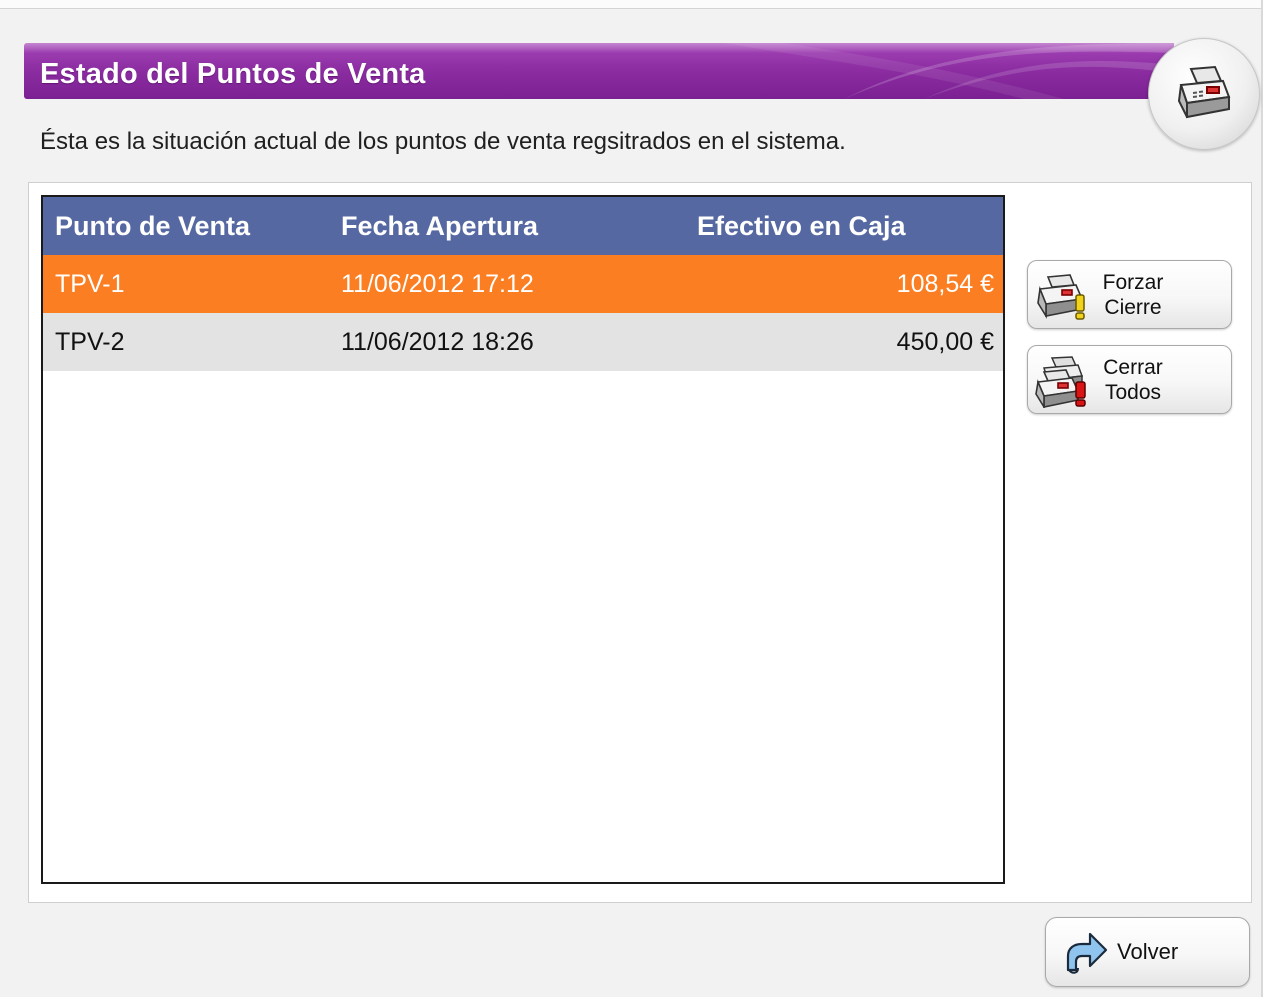 The width and height of the screenshot is (1263, 997). What do you see at coordinates (1133, 295) in the screenshot?
I see `forzar-cierre-label: Forzar Cierre` at bounding box center [1133, 295].